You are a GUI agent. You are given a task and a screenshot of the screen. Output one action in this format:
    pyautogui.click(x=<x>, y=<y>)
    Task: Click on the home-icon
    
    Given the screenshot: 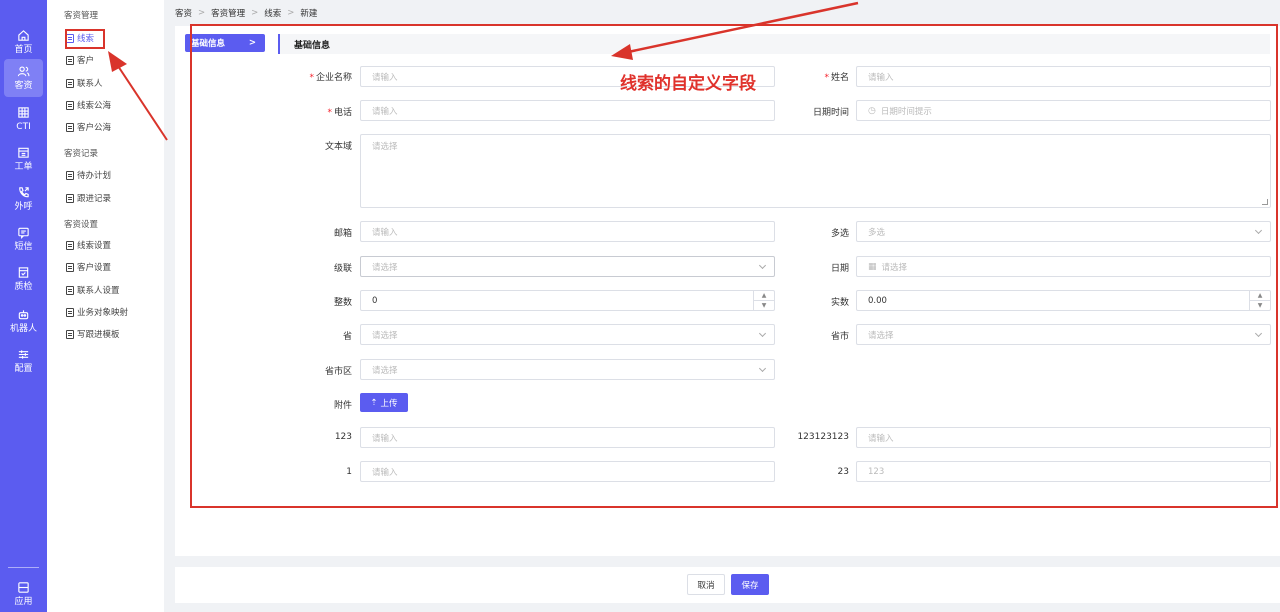 What is the action you would take?
    pyautogui.click(x=23, y=35)
    